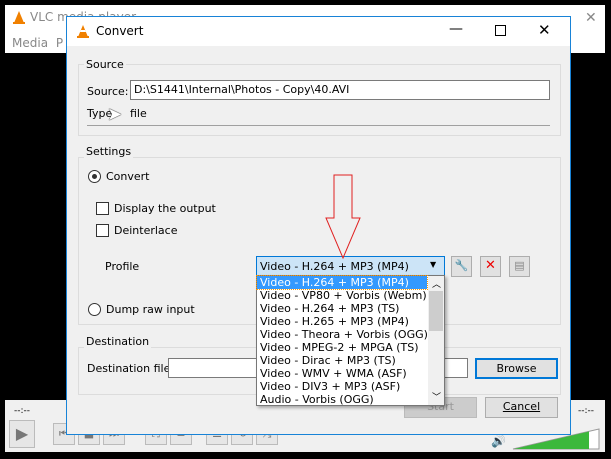  I want to click on mouse-cursor-icon: ➤, so click(115, 114).